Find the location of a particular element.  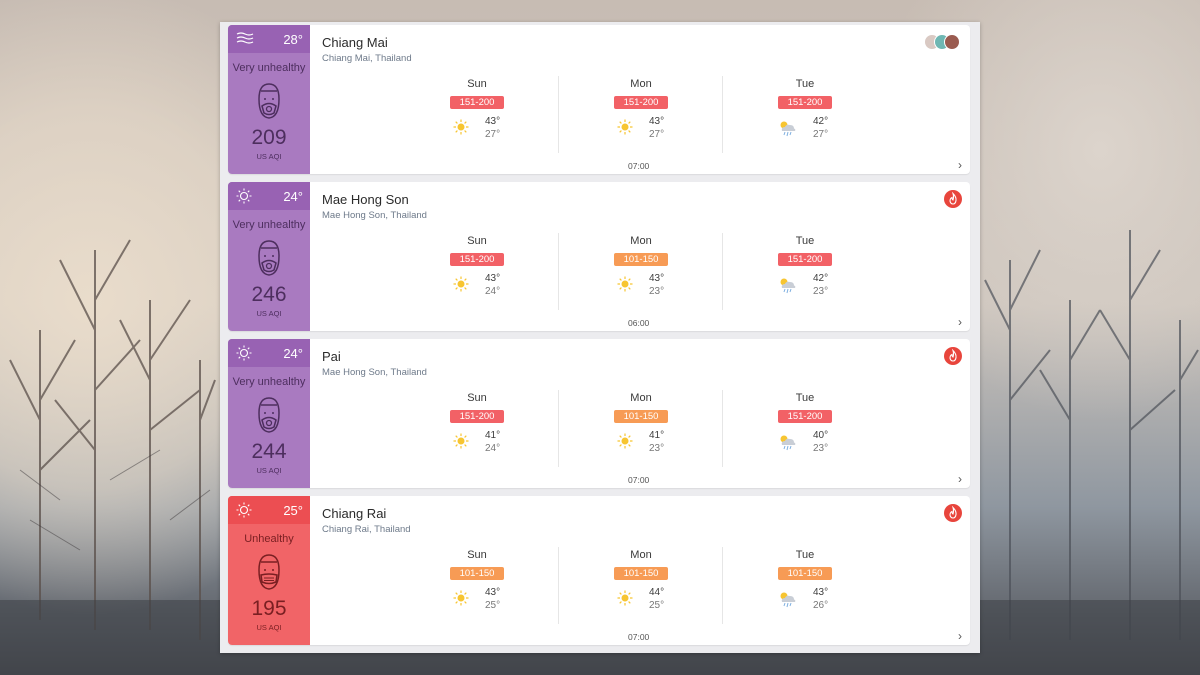

aqi-side-panel: 25° Unhealthy 195 US AQI is located at coordinates (269, 570).